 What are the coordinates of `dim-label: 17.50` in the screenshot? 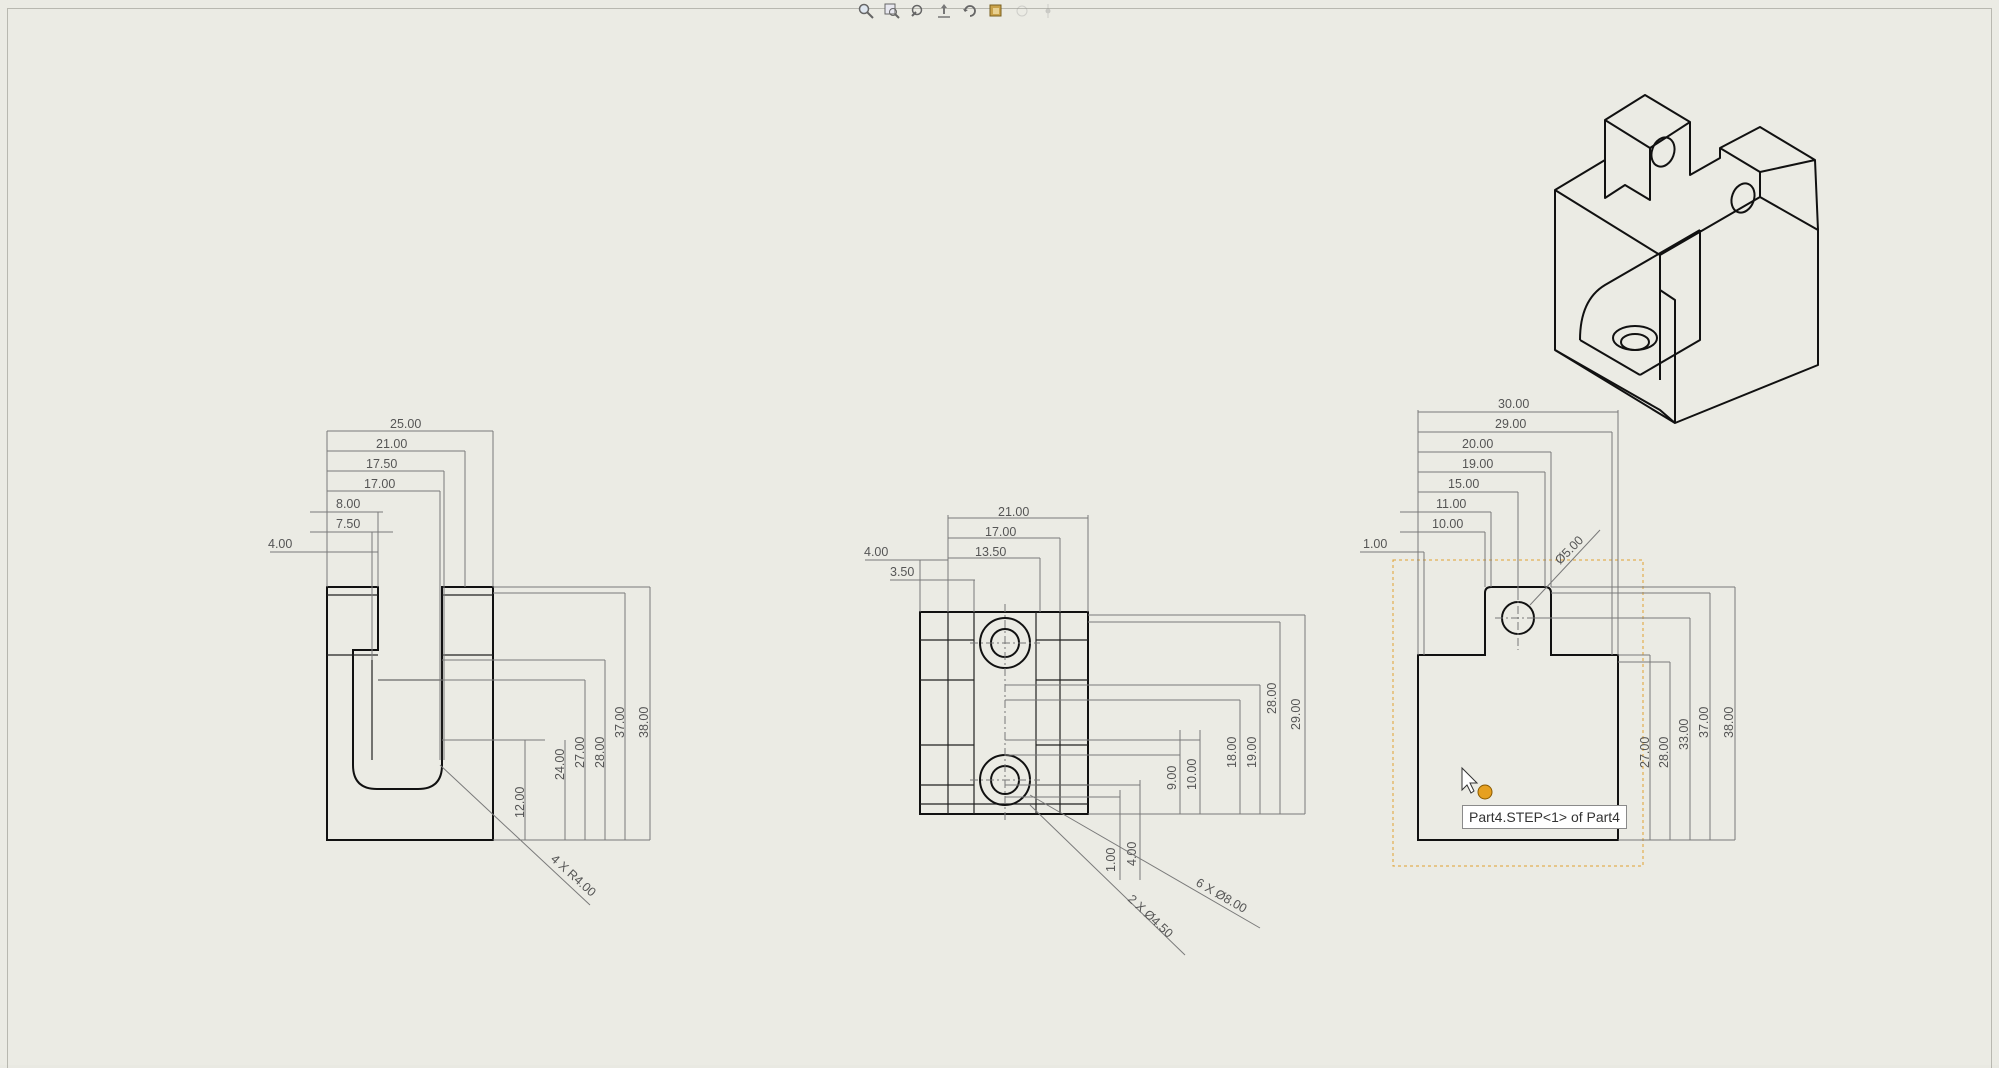 It's located at (381, 464).